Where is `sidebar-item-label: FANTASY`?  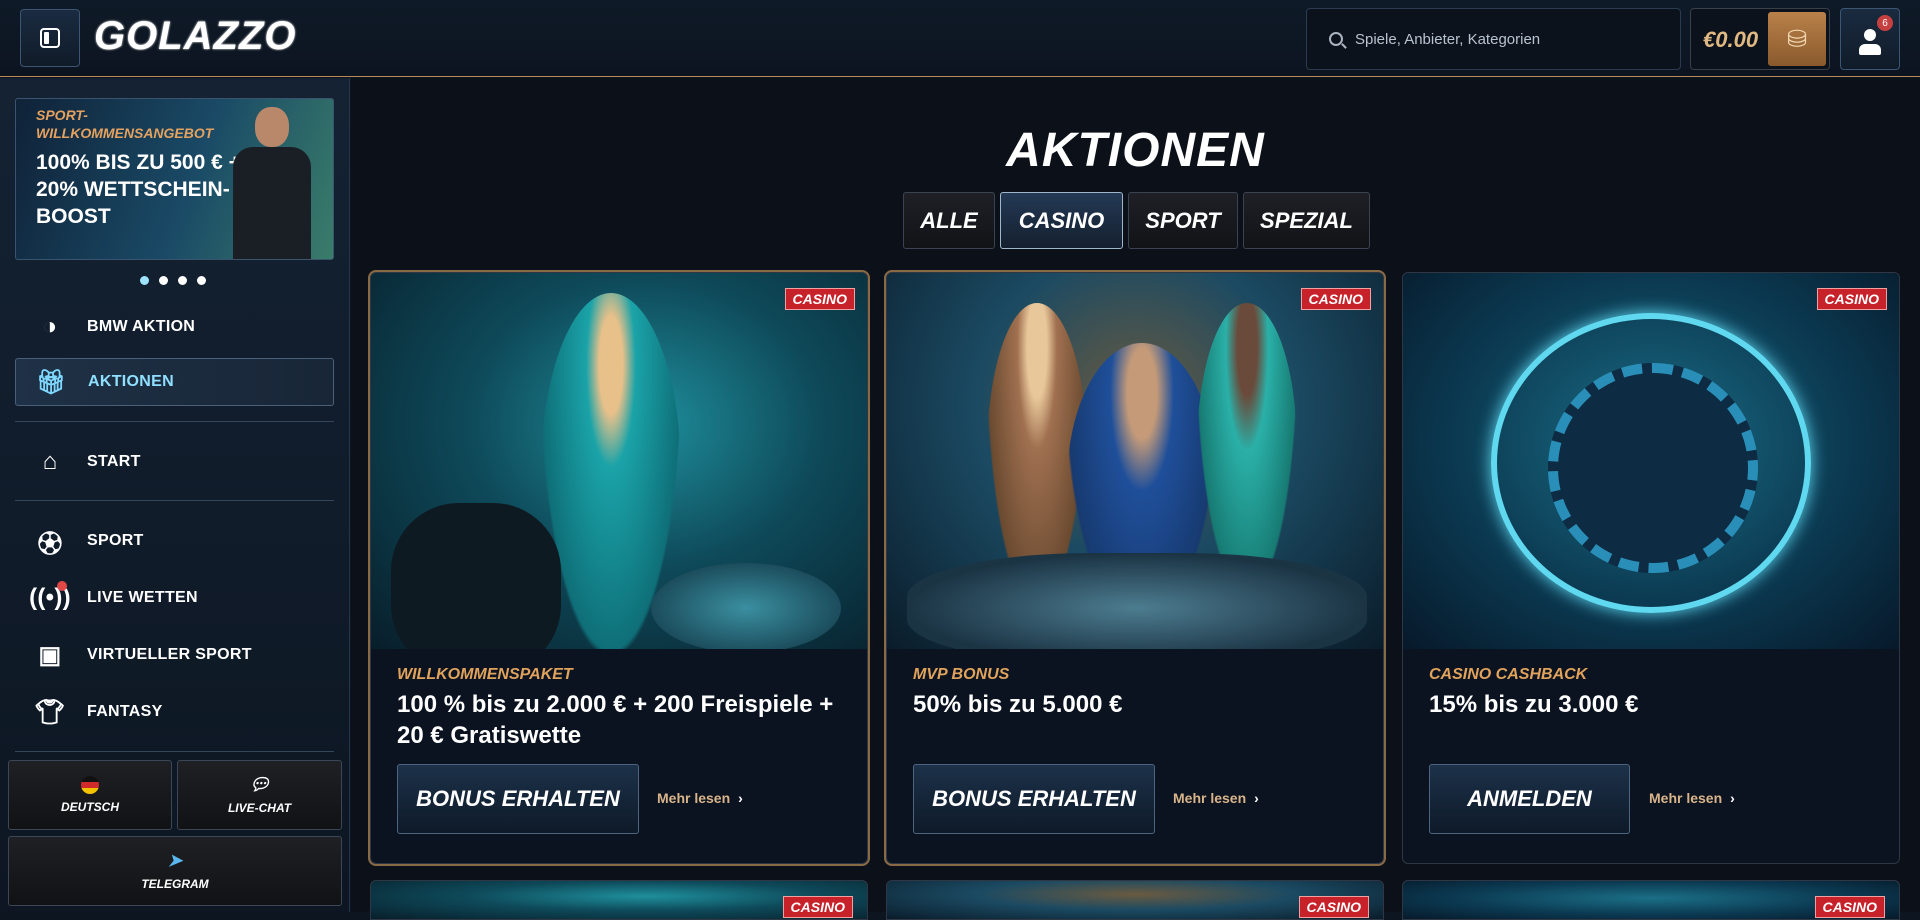 sidebar-item-label: FANTASY is located at coordinates (125, 711).